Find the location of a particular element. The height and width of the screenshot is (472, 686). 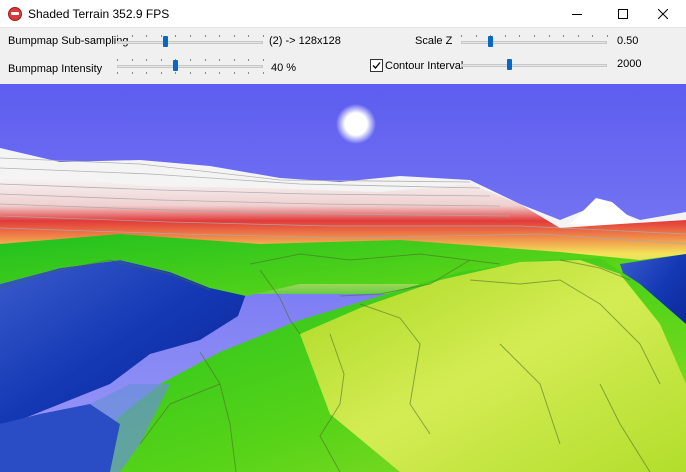

bumpmap-intensity-slider is located at coordinates (190, 66).